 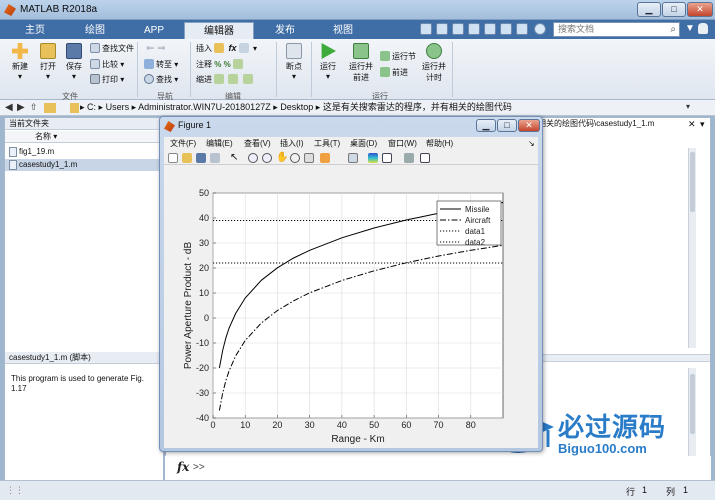 I want to click on switch-windows-icon, so click(x=522, y=29).